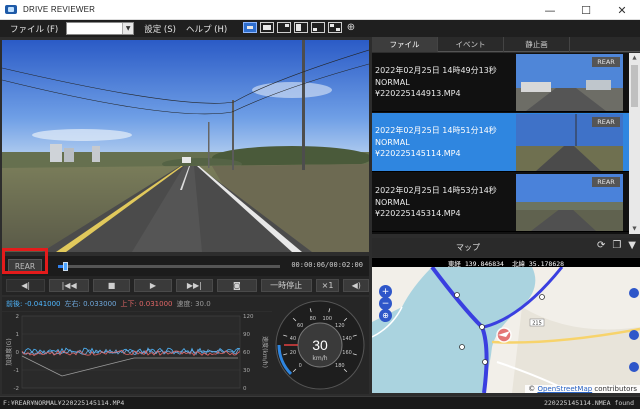 The height and width of the screenshot is (409, 640). What do you see at coordinates (246, 371) in the screenshot?
I see `right-tick-label: 30` at bounding box center [246, 371].